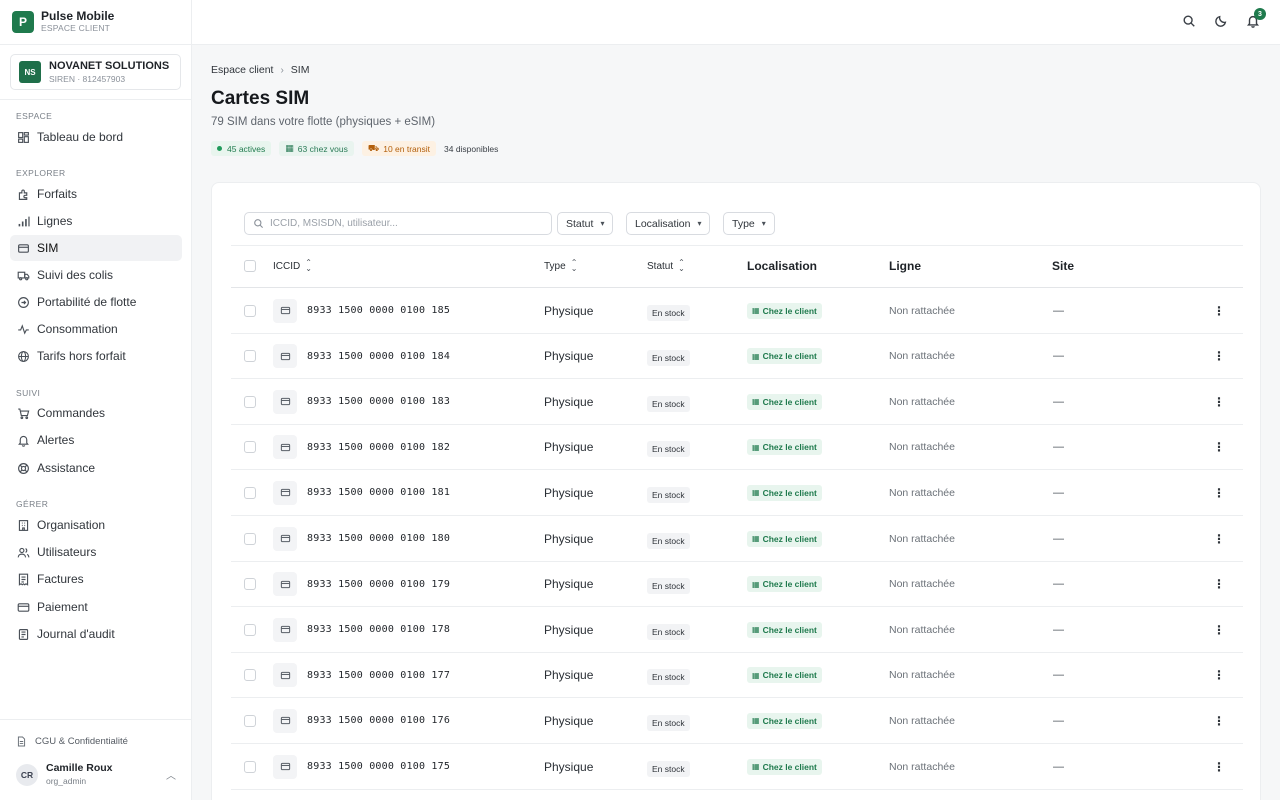 This screenshot has width=1280, height=800. I want to click on iccid-value: 8933 1500 0000 0100 182, so click(378, 447).